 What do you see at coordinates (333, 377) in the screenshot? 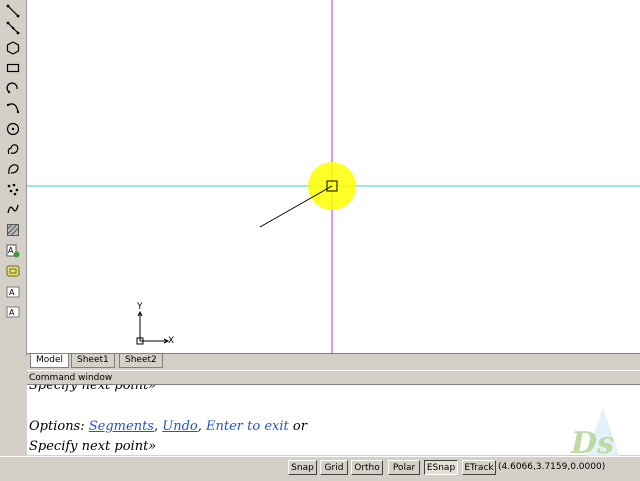
I see `command-window-header: Command window` at bounding box center [333, 377].